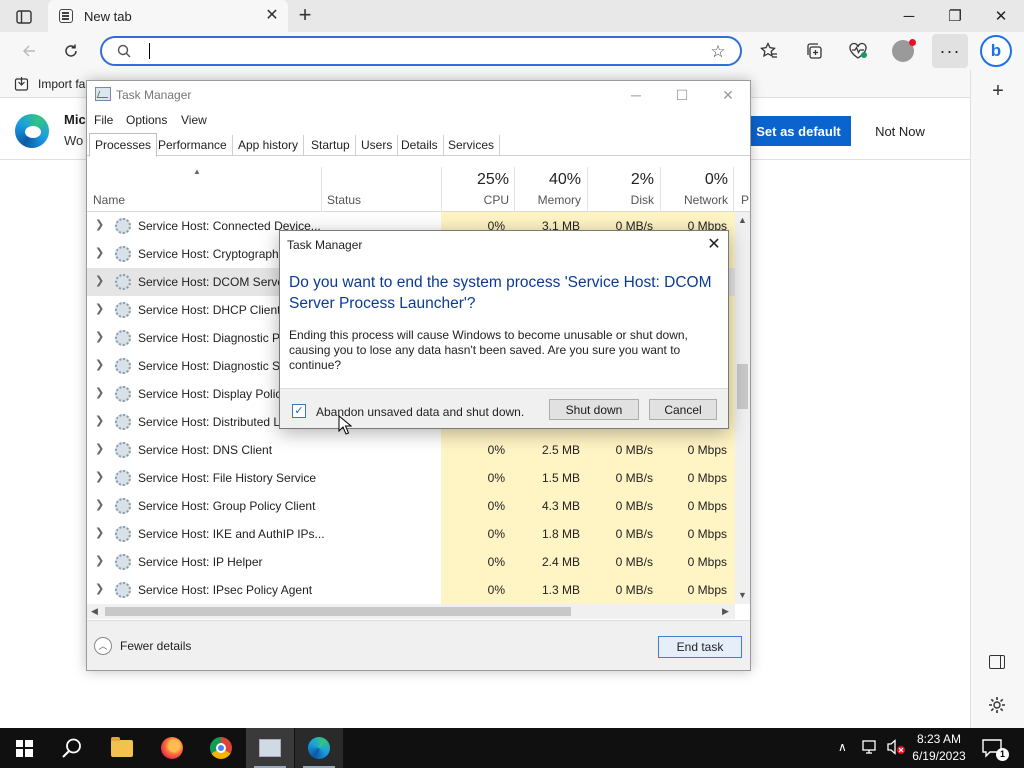 The width and height of the screenshot is (1024, 768). What do you see at coordinates (714, 245) in the screenshot?
I see `dialog-close-icon: ✕` at bounding box center [714, 245].